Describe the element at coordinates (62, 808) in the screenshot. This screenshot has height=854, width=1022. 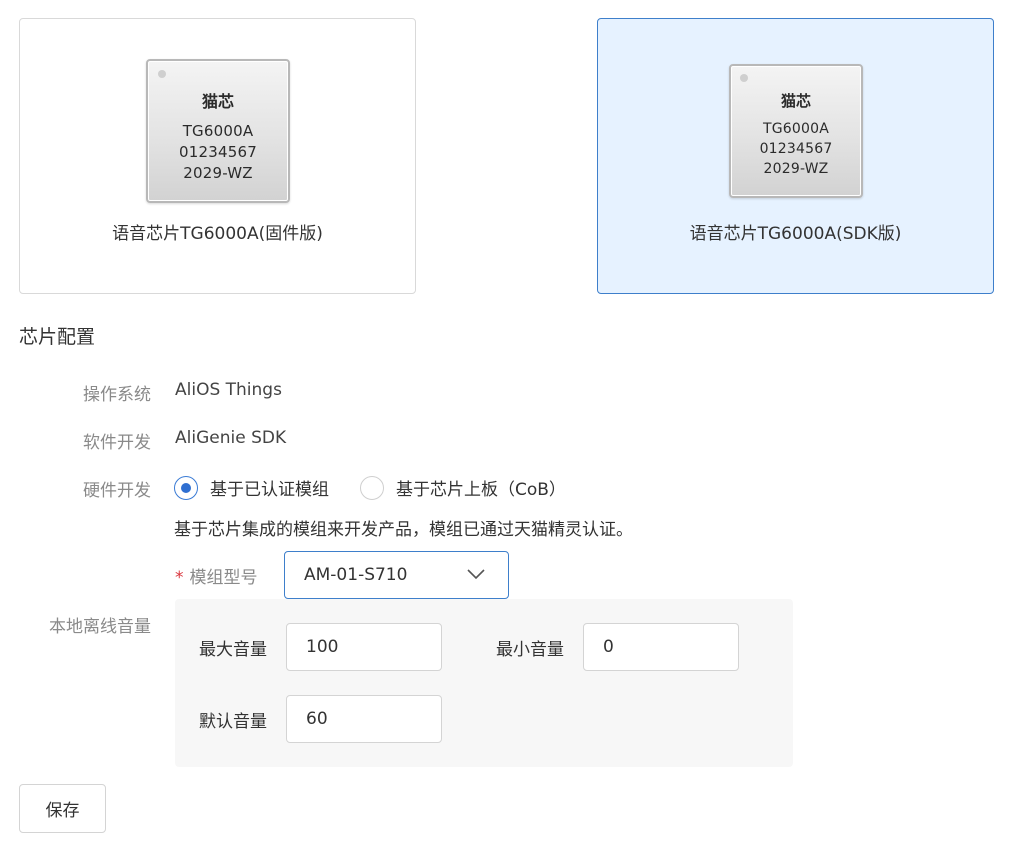
I see `save-button: 保存` at that location.